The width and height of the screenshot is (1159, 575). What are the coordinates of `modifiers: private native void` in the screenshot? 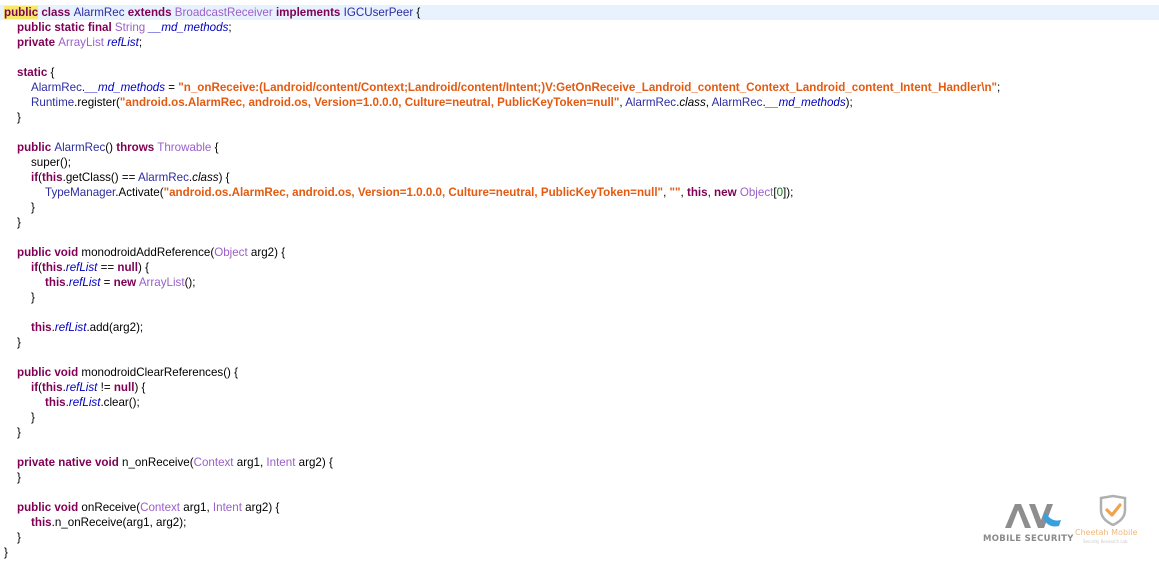 It's located at (70, 462).